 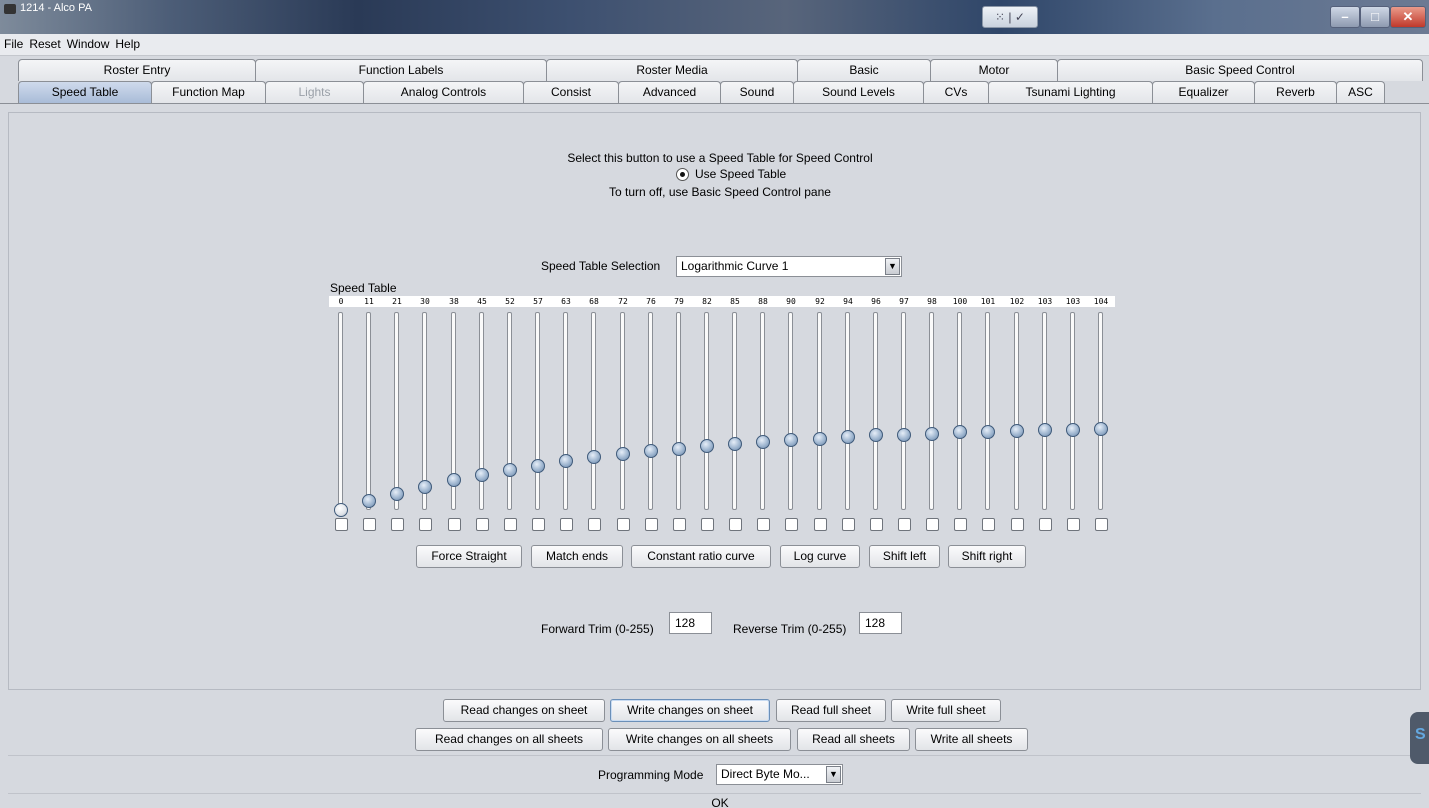 I want to click on tab-consist: Consist, so click(x=571, y=92).